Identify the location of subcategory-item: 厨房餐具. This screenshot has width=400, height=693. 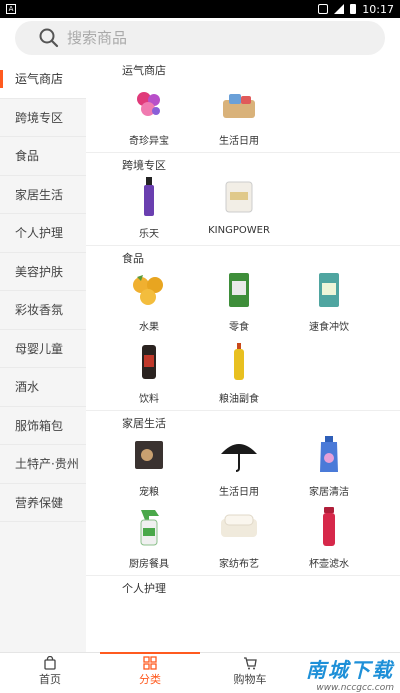
(149, 539).